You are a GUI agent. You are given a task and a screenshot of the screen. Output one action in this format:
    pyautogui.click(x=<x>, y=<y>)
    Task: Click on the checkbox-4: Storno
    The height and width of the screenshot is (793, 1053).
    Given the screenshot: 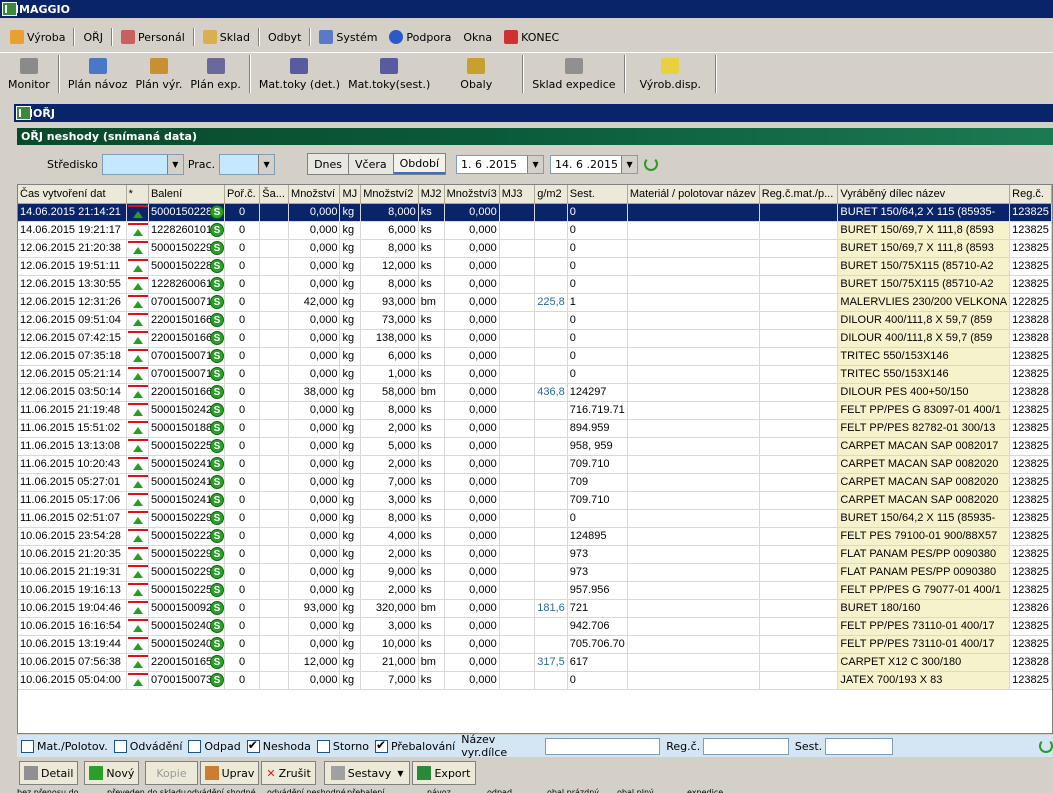 What is the action you would take?
    pyautogui.click(x=342, y=746)
    